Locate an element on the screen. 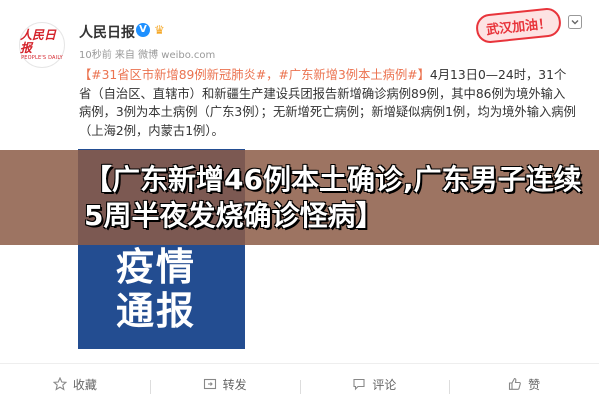  star-icon is located at coordinates (59, 384).